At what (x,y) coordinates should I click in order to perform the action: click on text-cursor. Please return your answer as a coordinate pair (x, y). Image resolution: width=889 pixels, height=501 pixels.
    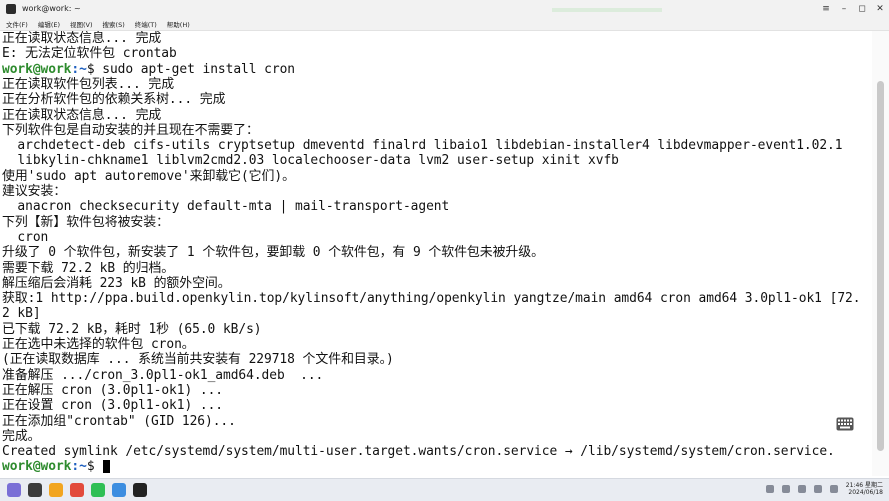
    Looking at the image, I should click on (107, 467).